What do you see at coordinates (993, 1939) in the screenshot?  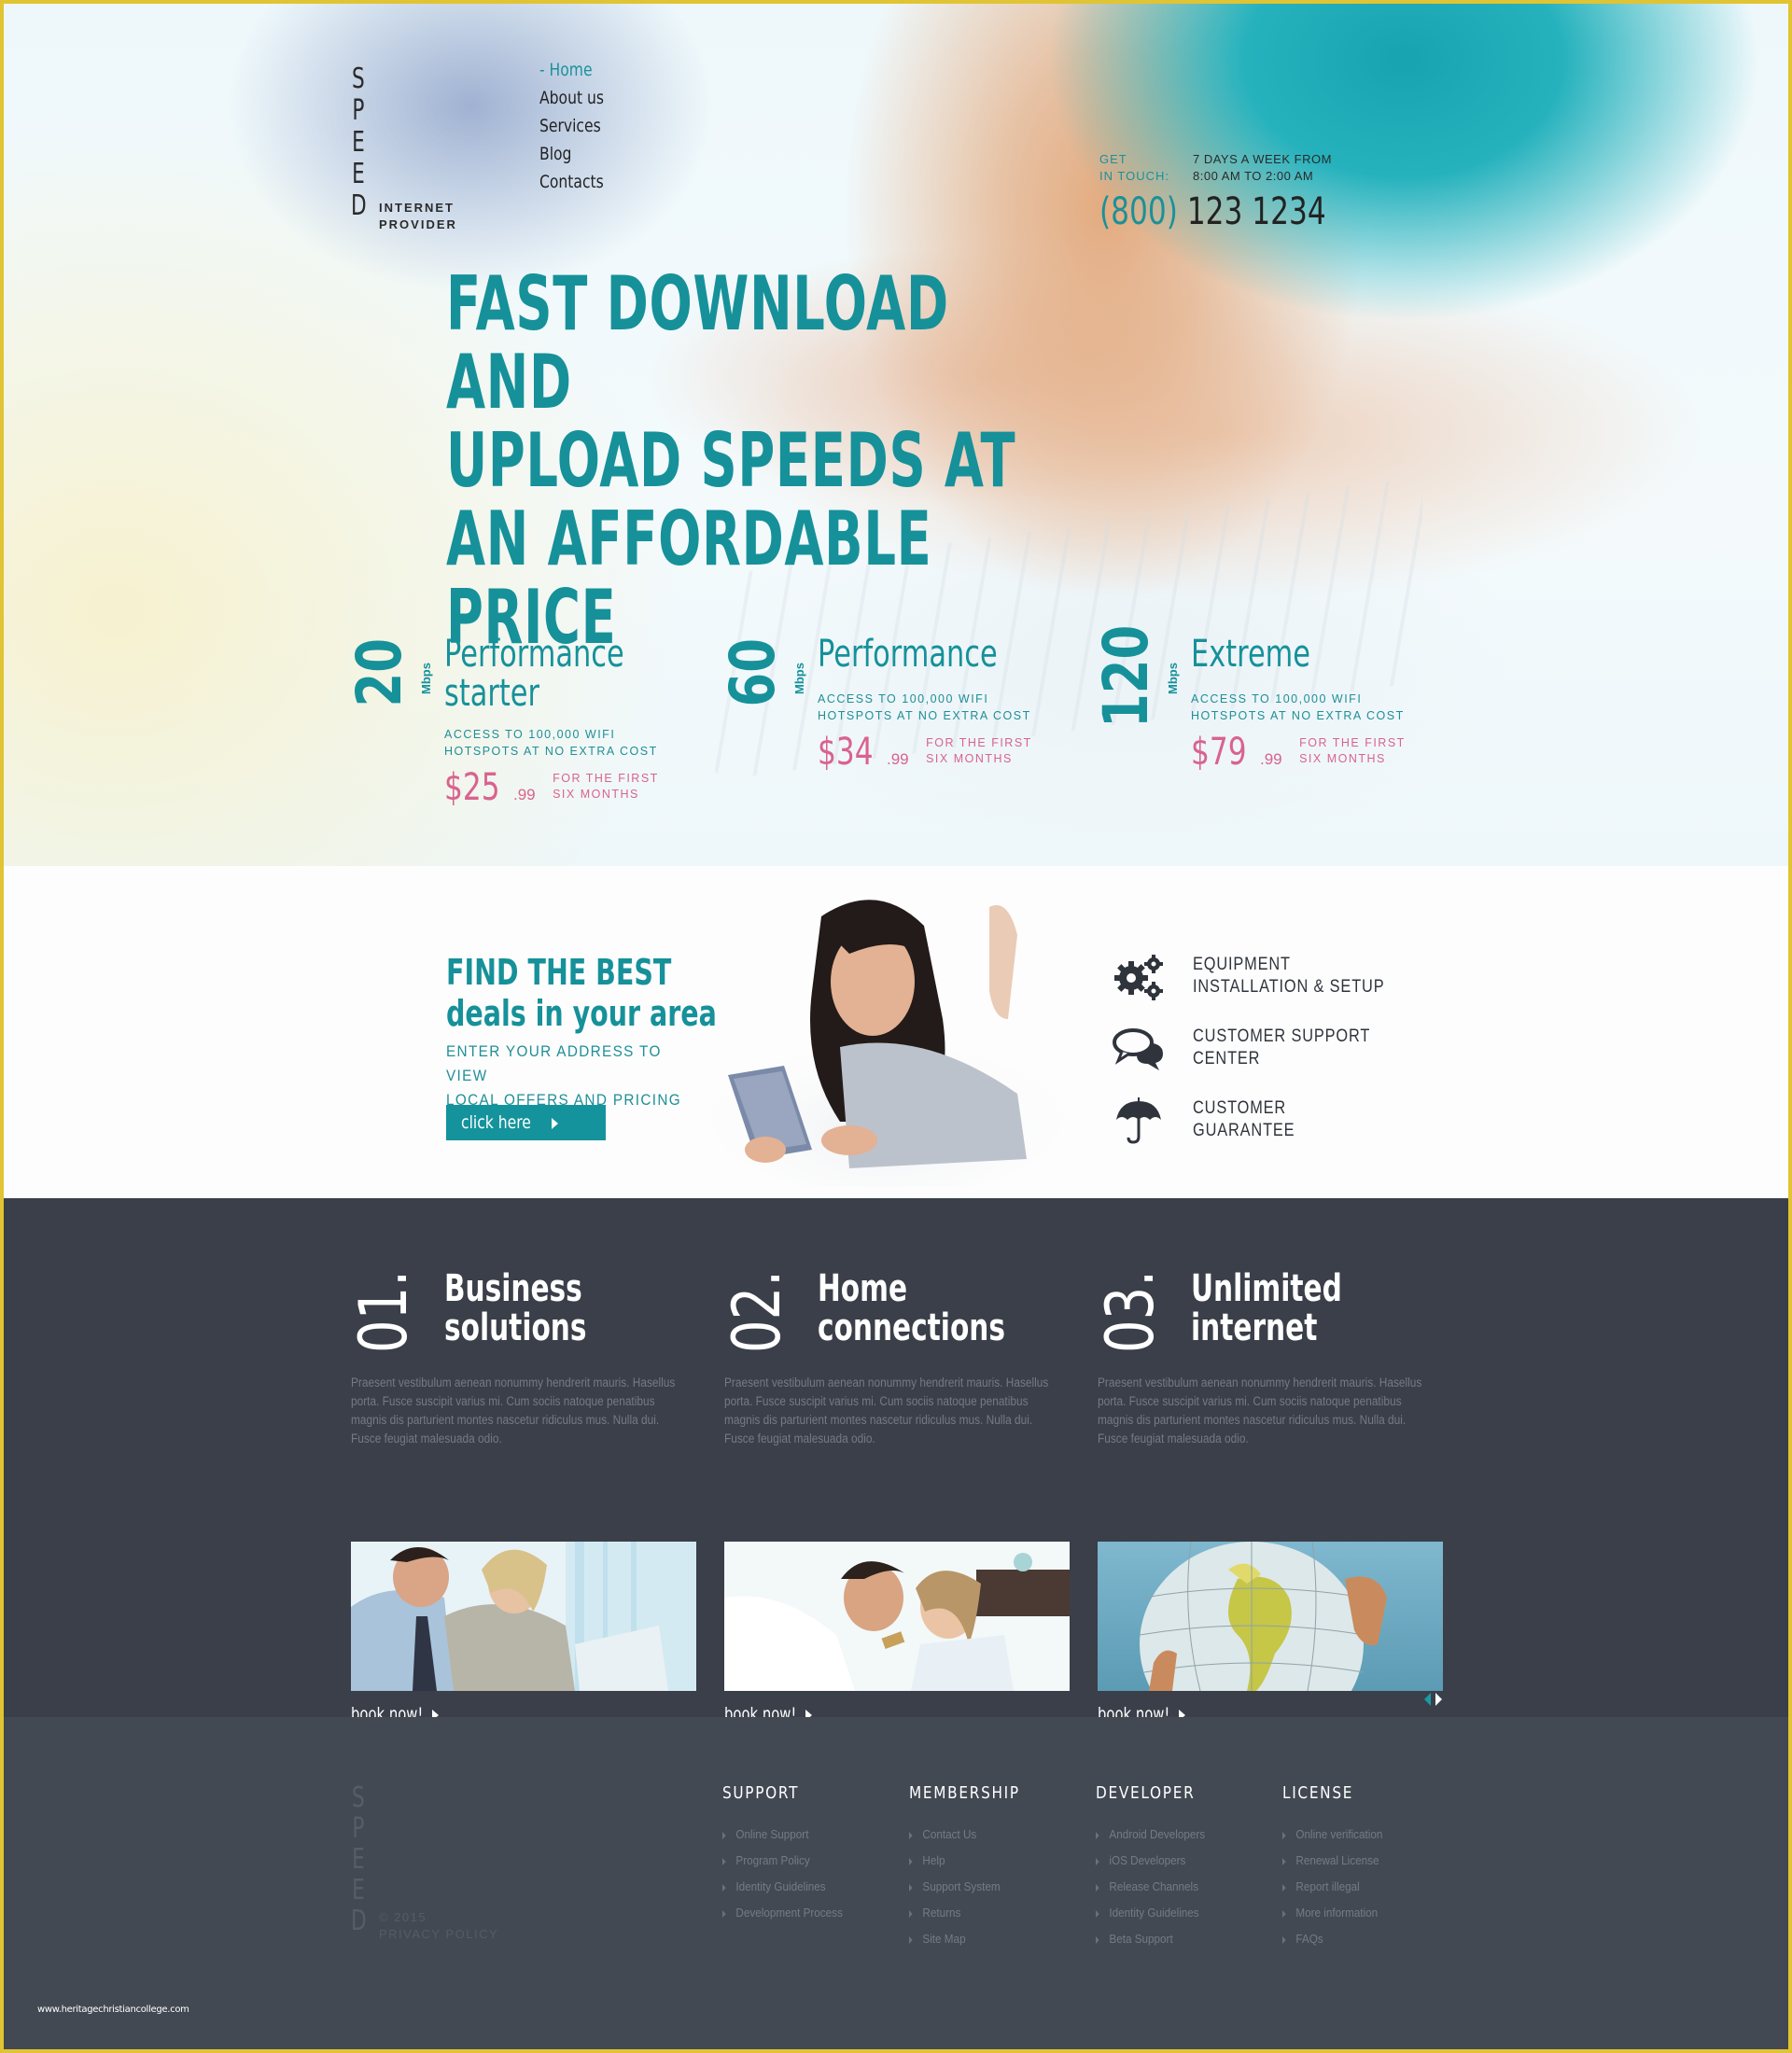 I see `footer-link: Site Map` at bounding box center [993, 1939].